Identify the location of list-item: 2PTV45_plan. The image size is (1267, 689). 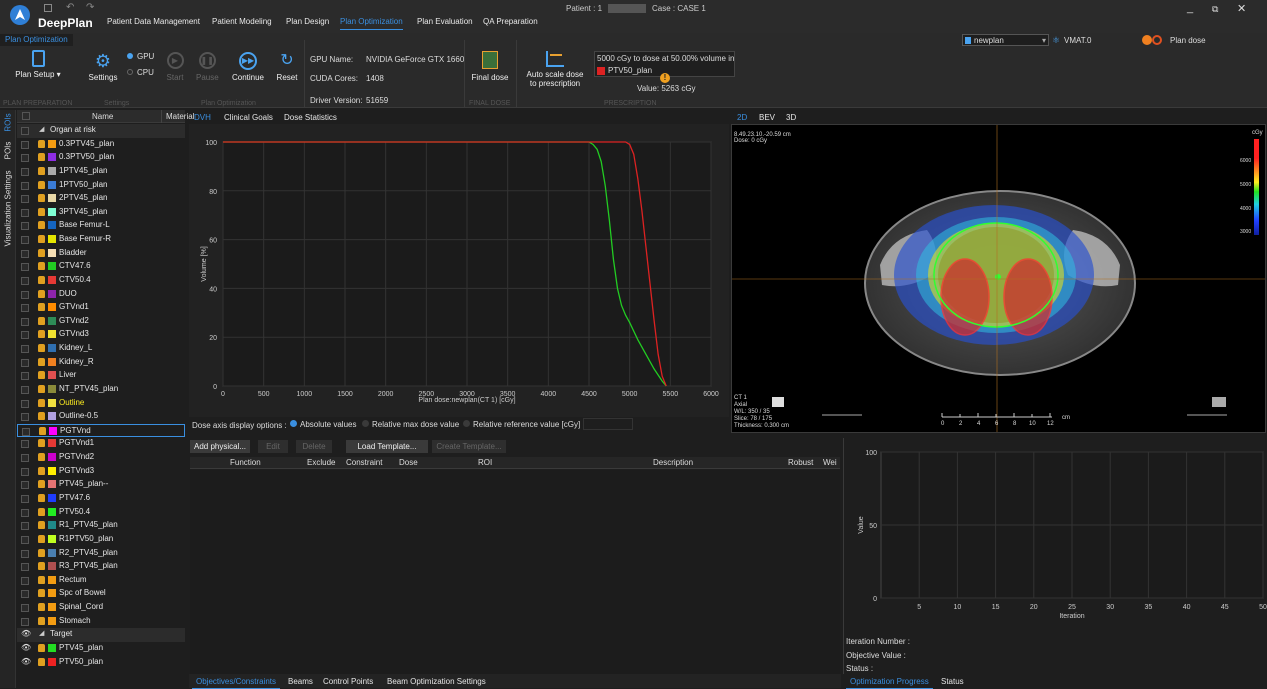
(101, 199).